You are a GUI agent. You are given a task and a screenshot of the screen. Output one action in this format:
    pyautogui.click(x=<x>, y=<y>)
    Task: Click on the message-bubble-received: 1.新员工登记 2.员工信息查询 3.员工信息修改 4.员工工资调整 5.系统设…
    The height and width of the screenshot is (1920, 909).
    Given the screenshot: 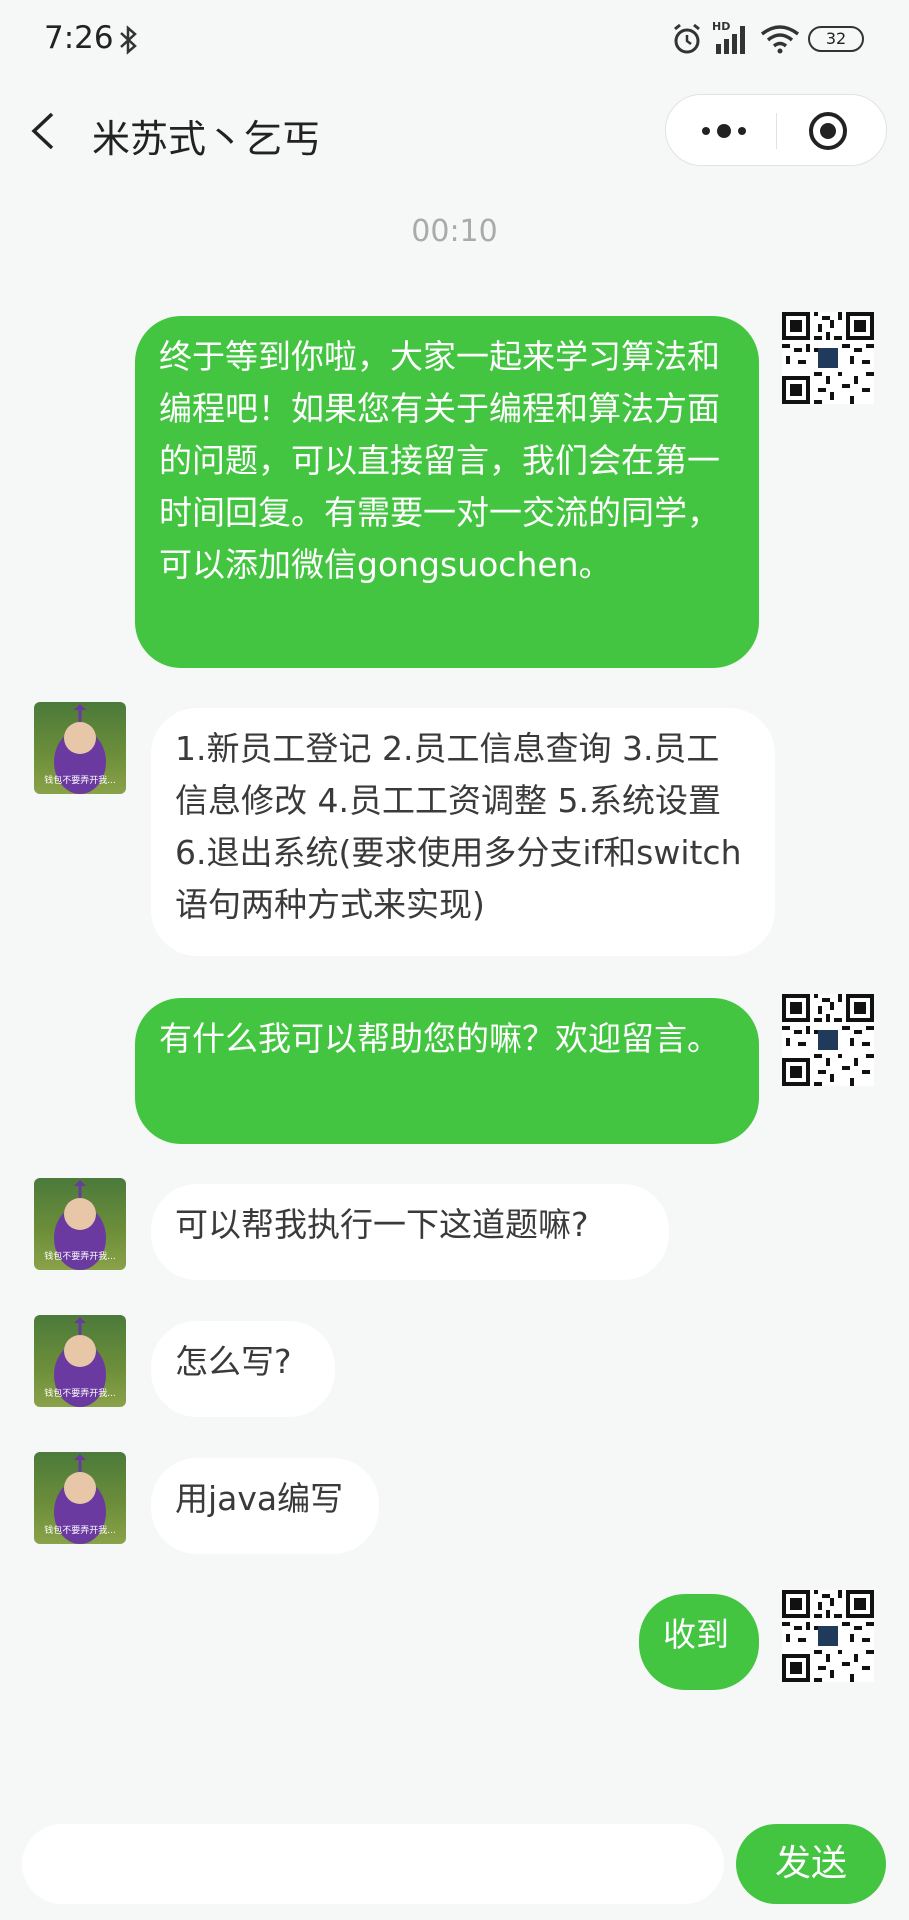 What is the action you would take?
    pyautogui.click(x=463, y=832)
    